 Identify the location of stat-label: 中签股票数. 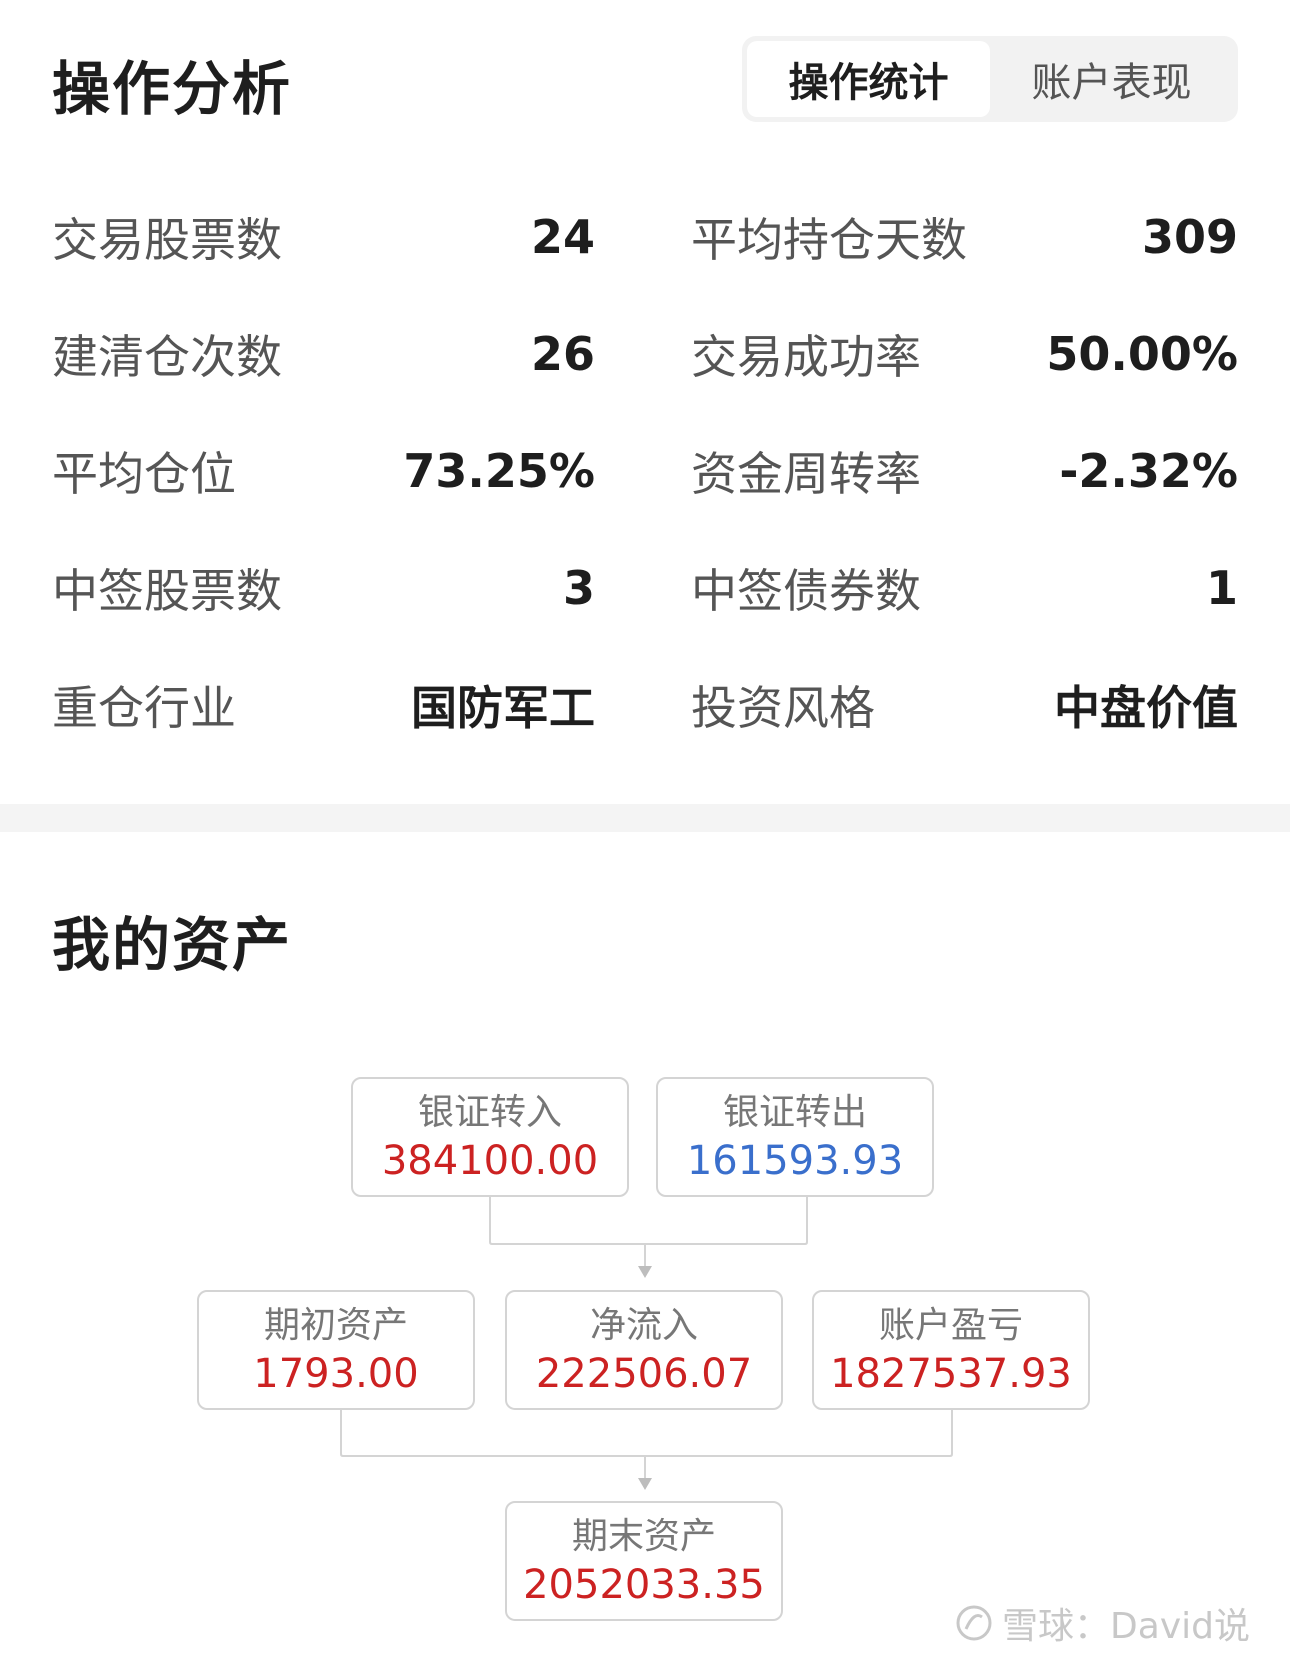
(167, 590).